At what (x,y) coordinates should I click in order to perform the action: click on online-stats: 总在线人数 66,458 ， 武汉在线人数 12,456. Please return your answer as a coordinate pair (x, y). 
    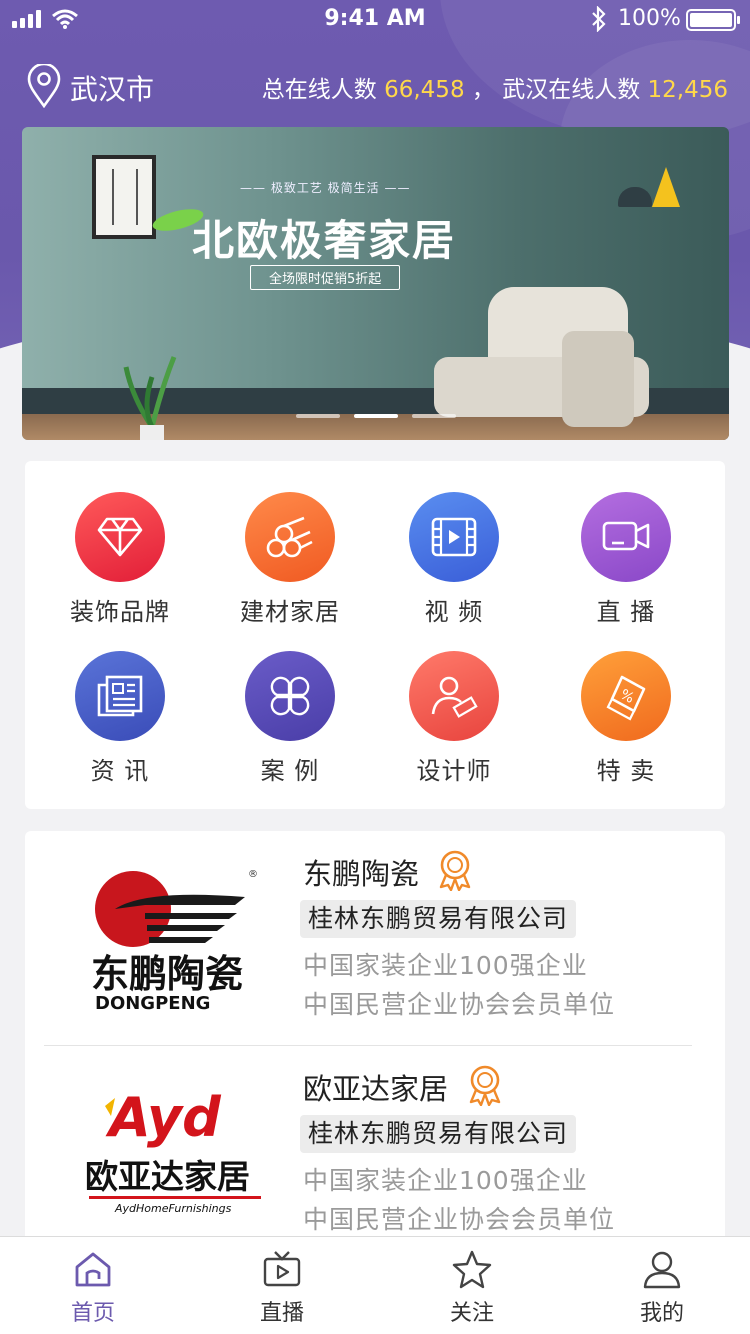
    Looking at the image, I should click on (495, 87).